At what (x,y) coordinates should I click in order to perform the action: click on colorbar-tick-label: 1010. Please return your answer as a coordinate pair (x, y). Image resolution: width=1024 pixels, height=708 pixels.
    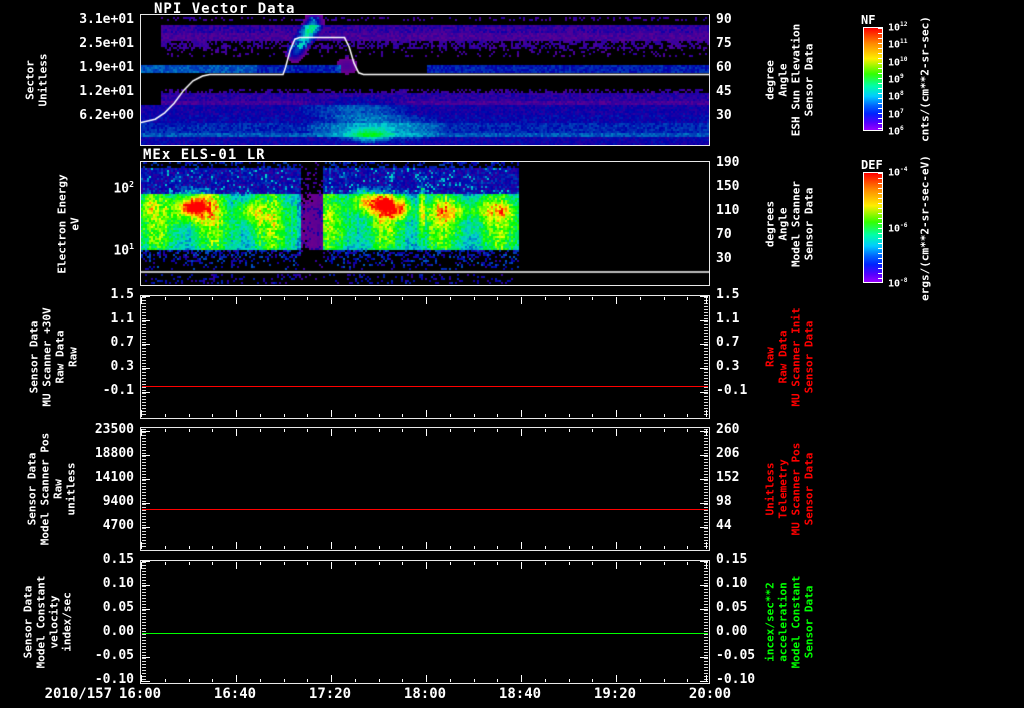
    Looking at the image, I should click on (898, 62).